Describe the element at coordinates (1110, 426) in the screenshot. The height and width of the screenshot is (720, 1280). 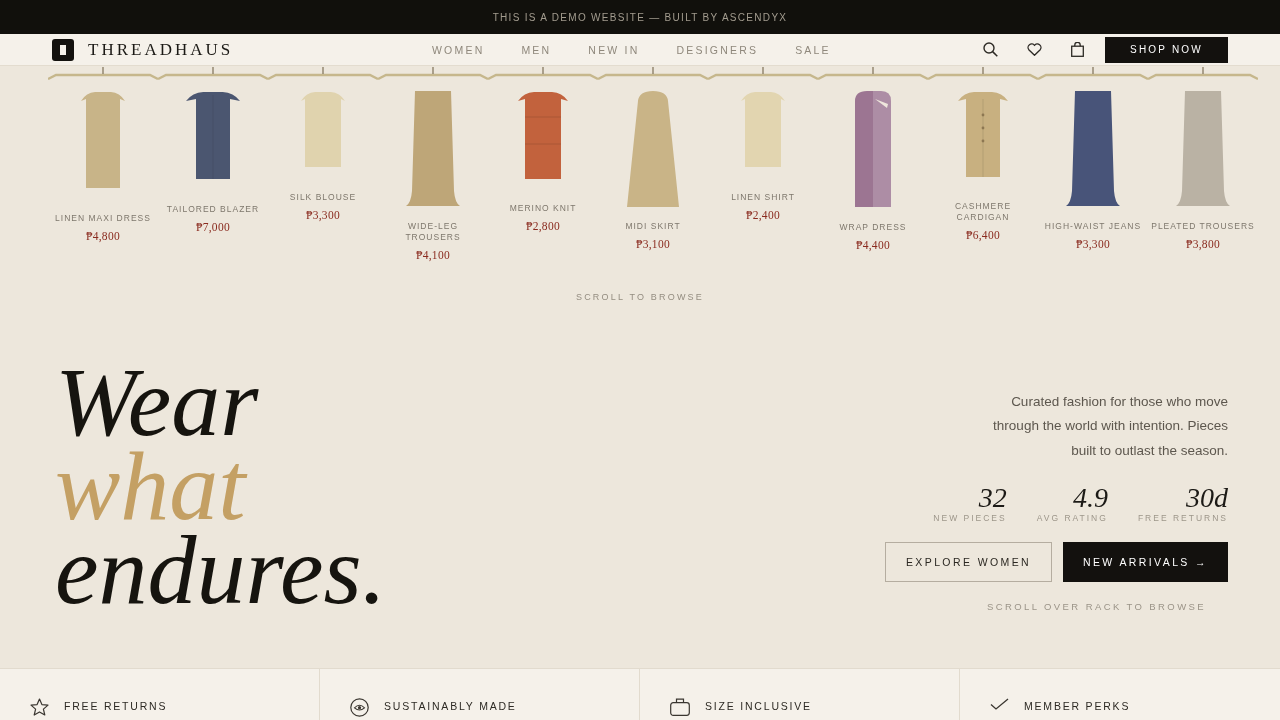
I see `intro-paragraph: Curated fashion for those who move through the world with intention. Pieces built to outlast the season.` at that location.